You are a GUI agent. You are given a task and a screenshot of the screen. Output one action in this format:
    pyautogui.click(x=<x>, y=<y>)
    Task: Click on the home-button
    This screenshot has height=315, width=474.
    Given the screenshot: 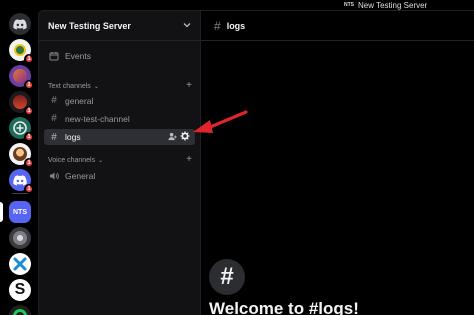 What is the action you would take?
    pyautogui.click(x=20, y=24)
    